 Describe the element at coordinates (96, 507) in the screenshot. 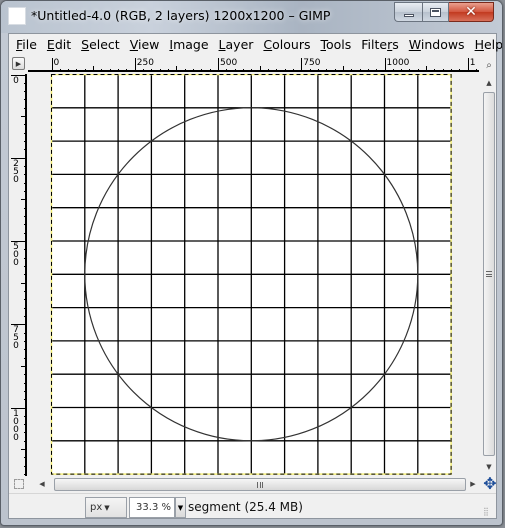

I see `unit-value: px` at that location.